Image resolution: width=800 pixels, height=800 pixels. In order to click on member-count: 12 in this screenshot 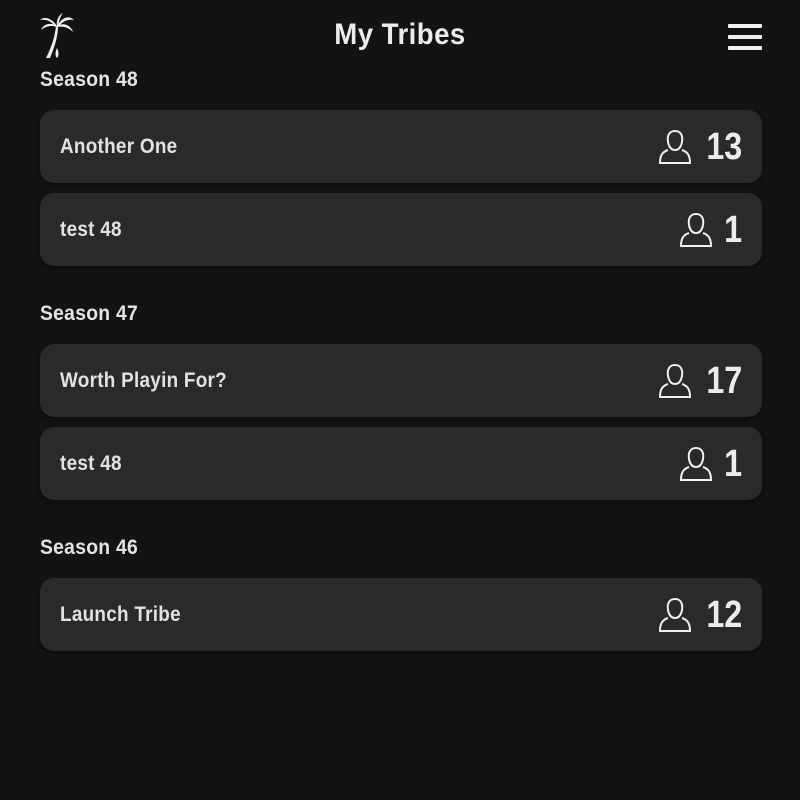, I will do `click(700, 614)`.